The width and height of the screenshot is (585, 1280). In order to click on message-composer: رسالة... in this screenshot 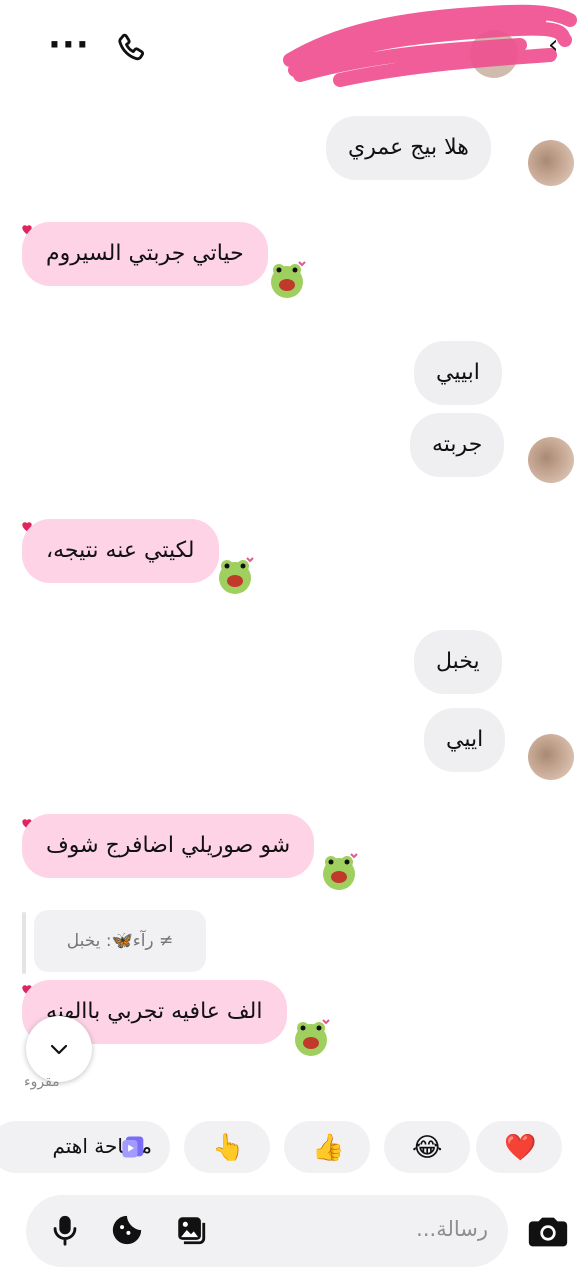, I will do `click(267, 1231)`.